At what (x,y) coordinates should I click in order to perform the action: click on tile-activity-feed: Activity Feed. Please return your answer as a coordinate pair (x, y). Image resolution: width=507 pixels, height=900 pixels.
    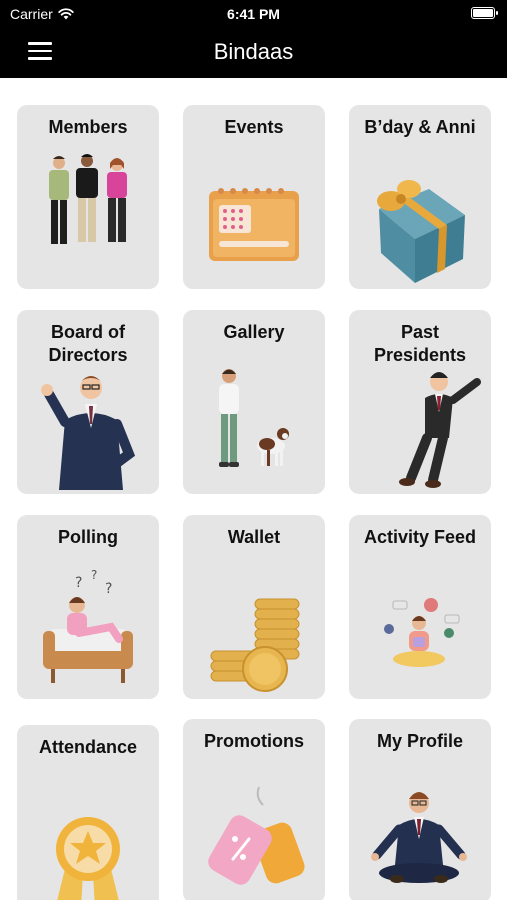
    Looking at the image, I should click on (420, 607).